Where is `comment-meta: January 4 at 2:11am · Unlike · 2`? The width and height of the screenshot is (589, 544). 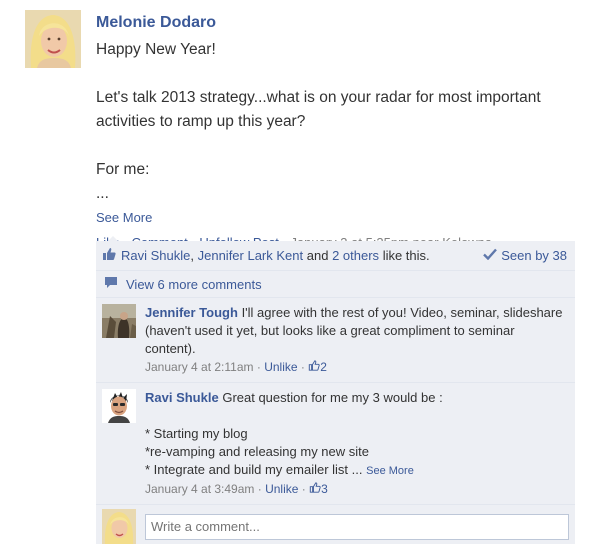 comment-meta: January 4 at 2:11am · Unlike · 2 is located at coordinates (236, 367).